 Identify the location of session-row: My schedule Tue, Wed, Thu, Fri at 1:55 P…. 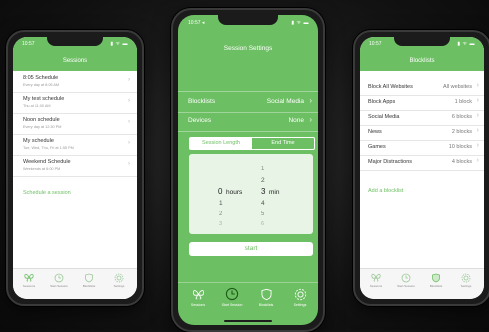
(75, 145).